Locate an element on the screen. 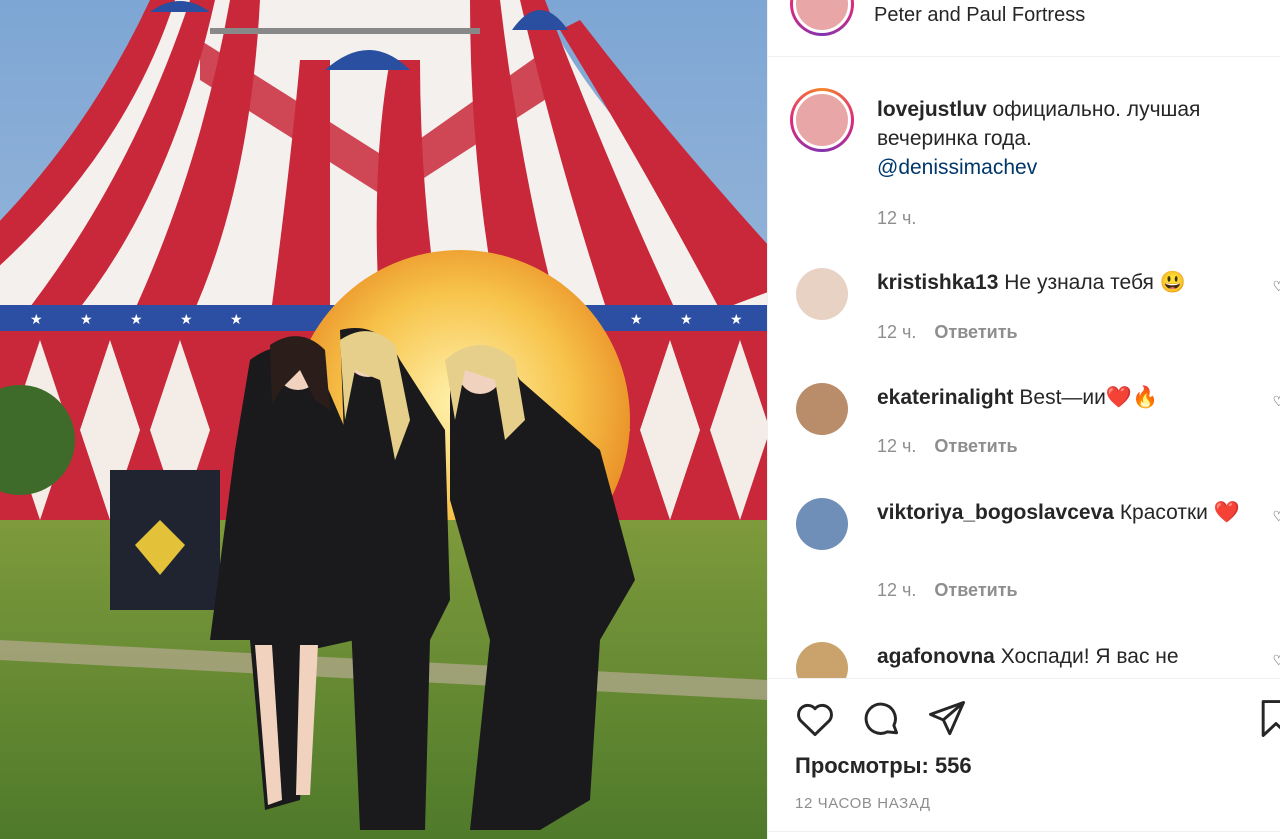  divider is located at coordinates (1024, 831).